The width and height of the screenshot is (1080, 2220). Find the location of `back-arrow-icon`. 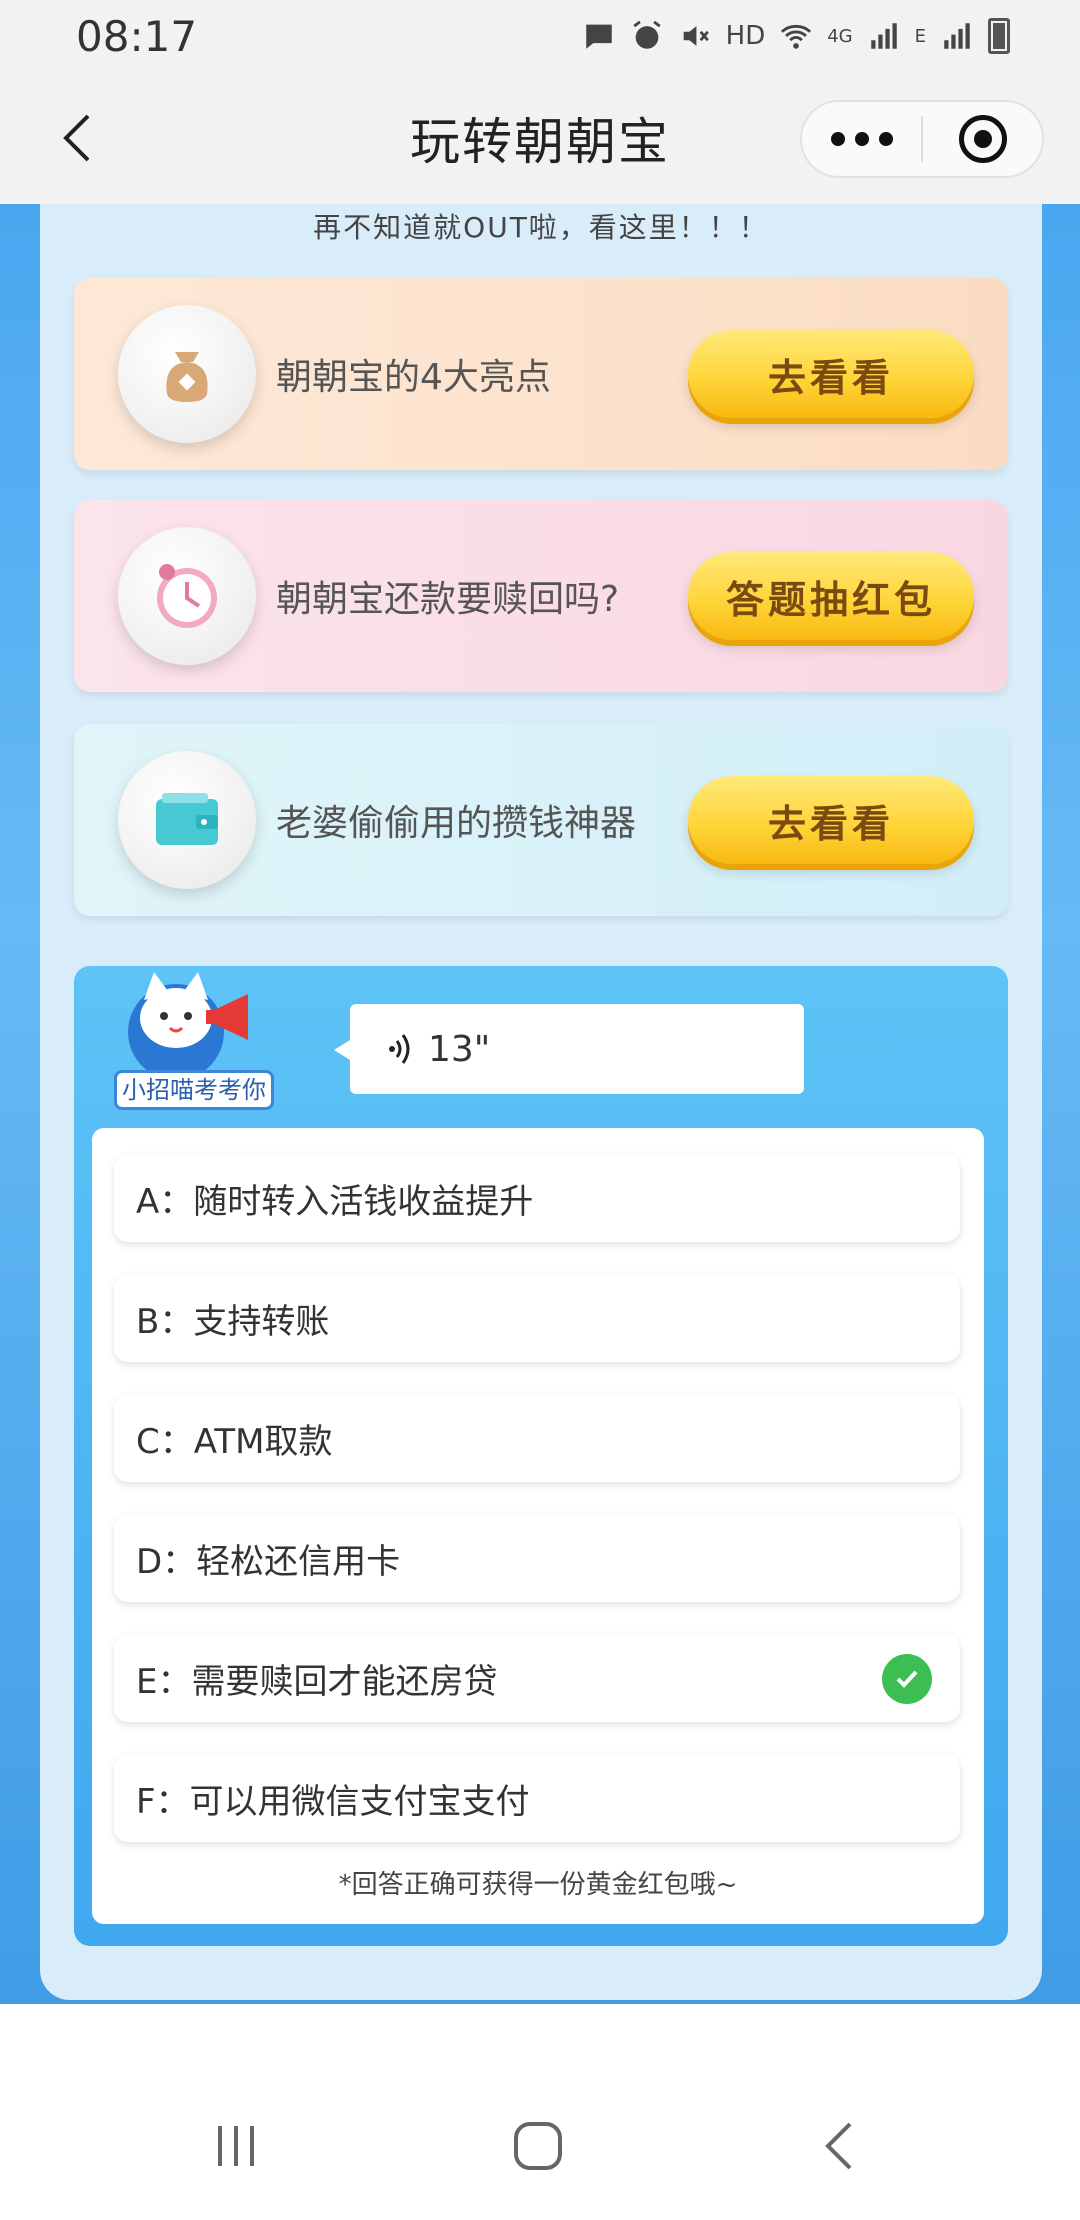

back-arrow-icon is located at coordinates (80, 138).